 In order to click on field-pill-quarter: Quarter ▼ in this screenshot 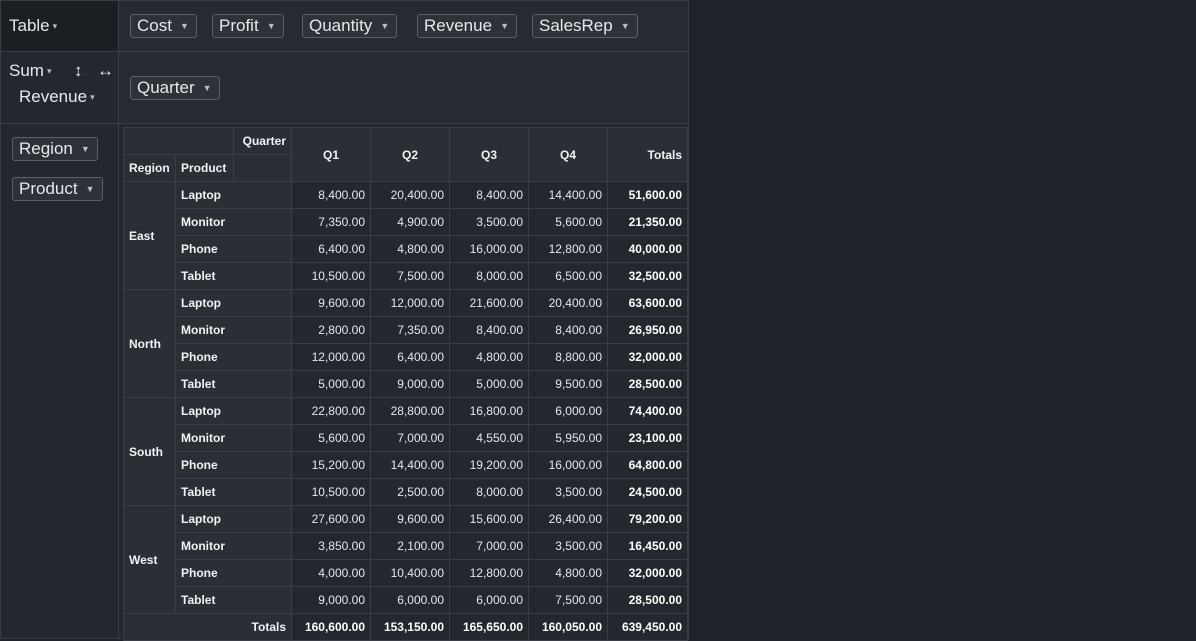, I will do `click(175, 88)`.